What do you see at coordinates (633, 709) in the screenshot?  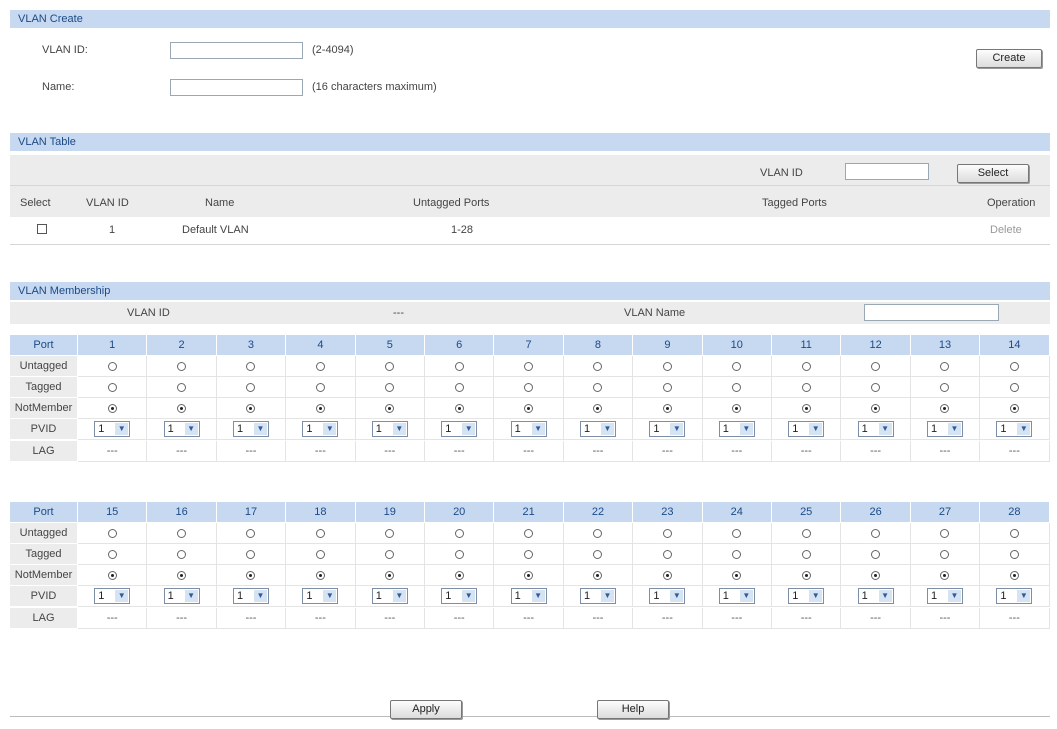 I see `help-button: Help` at bounding box center [633, 709].